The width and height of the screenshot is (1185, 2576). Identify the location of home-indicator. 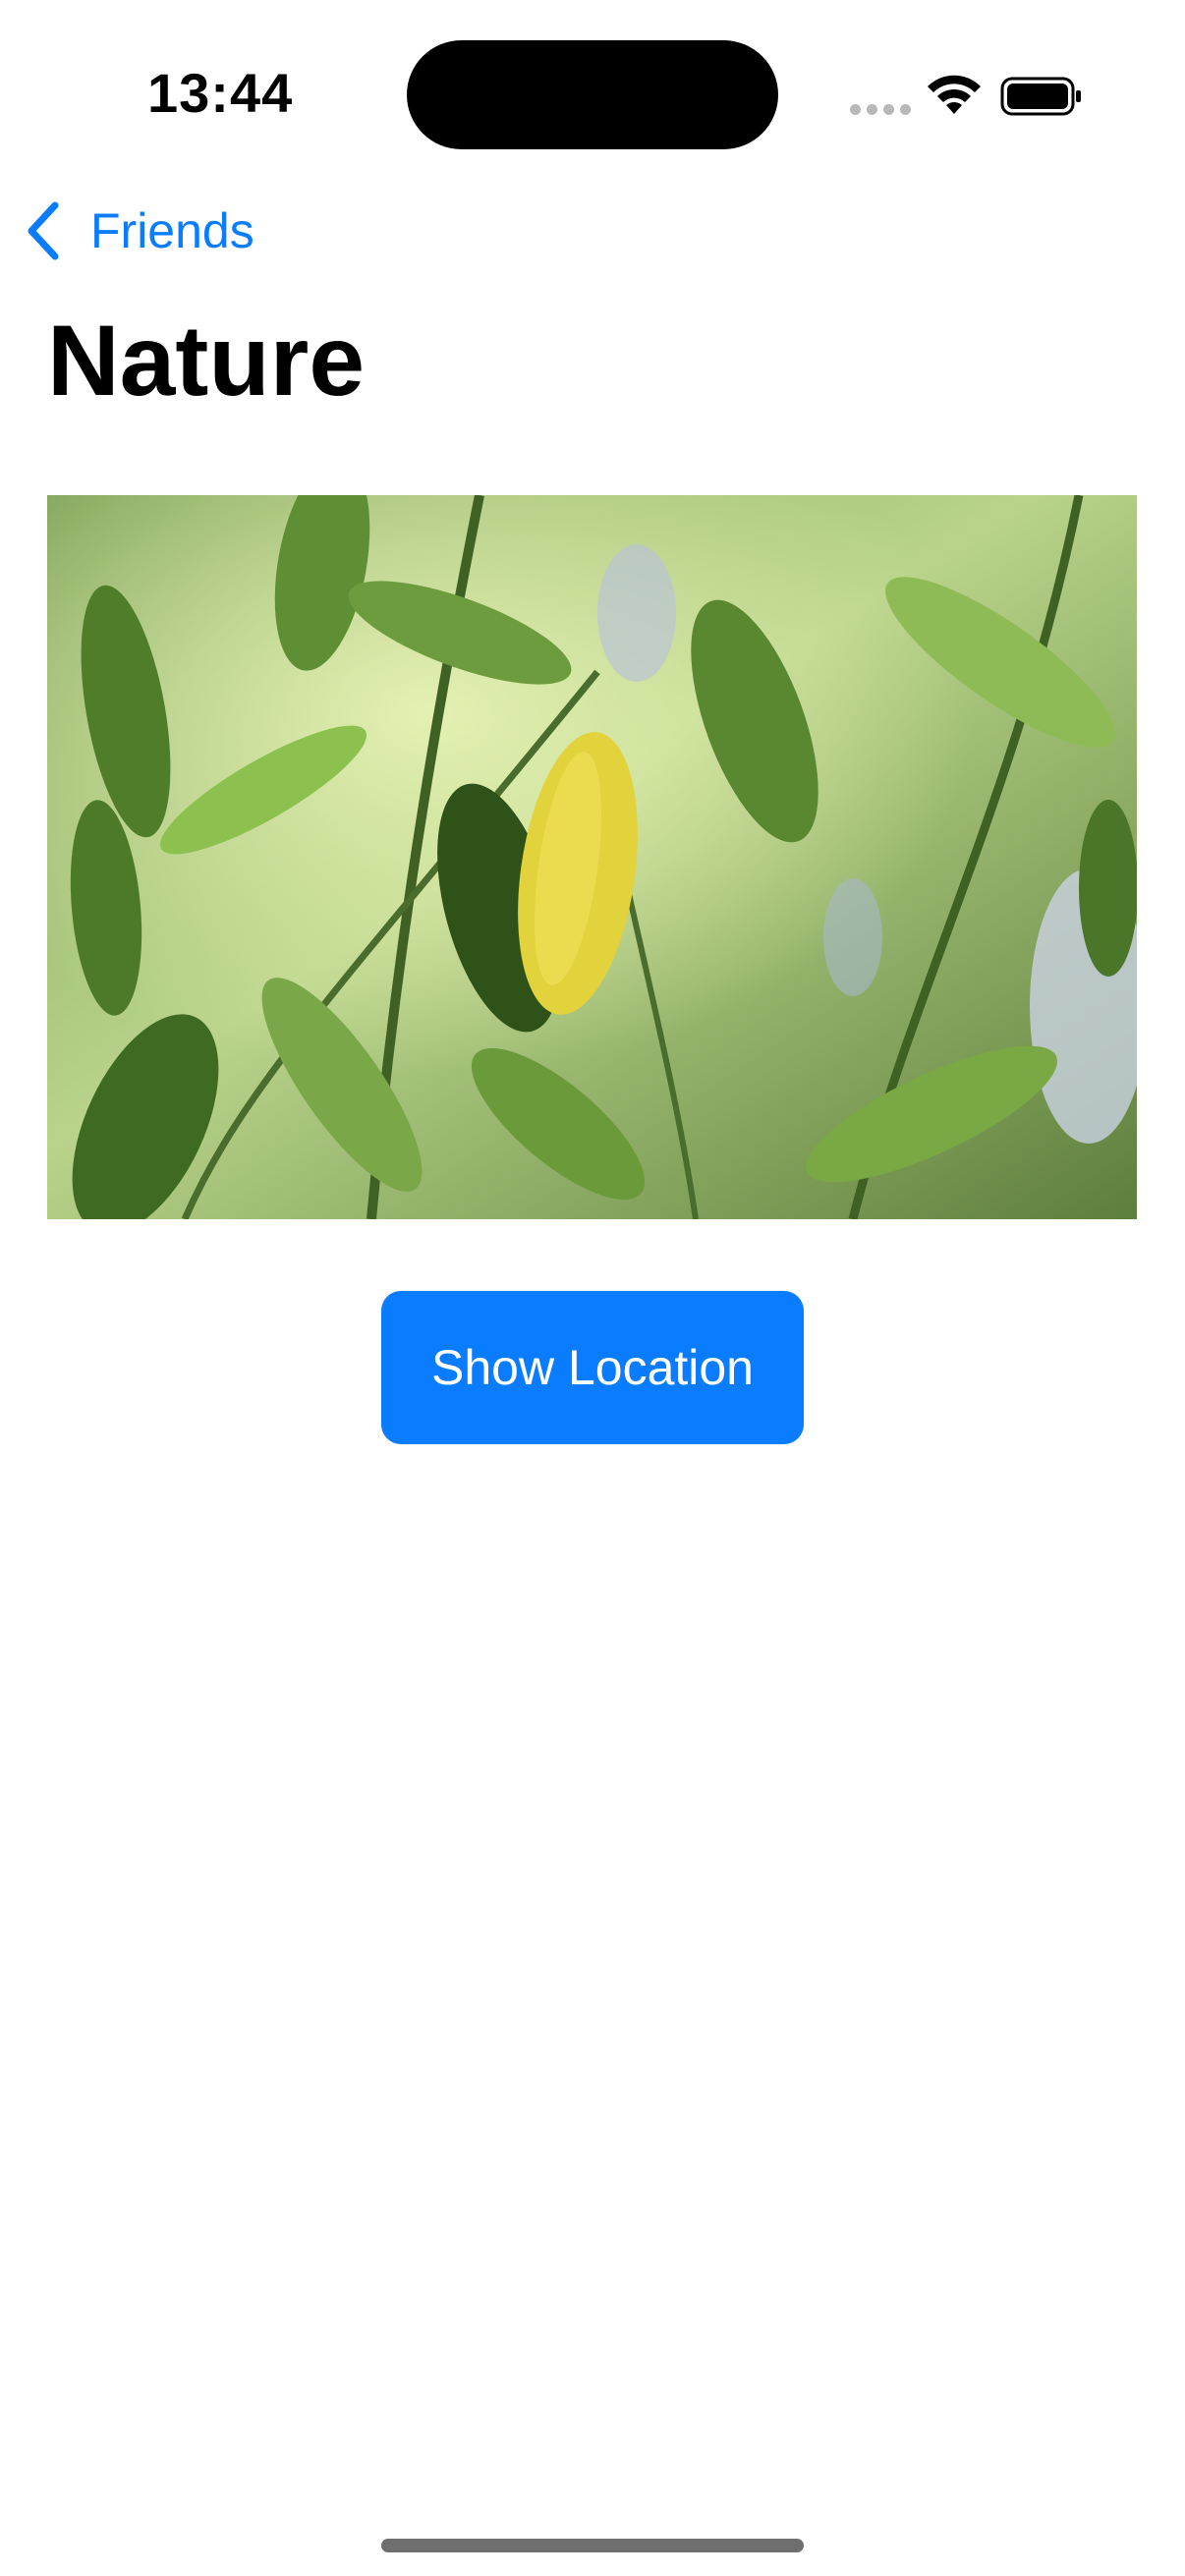
(592, 2545).